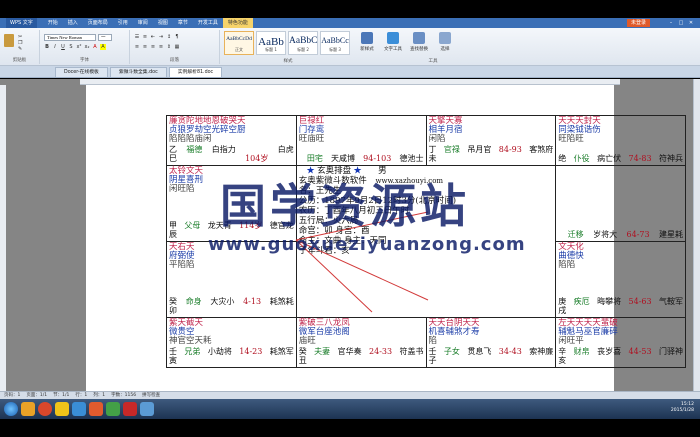  Describe the element at coordinates (345, 206) in the screenshot. I see `watermark-main: 国学资源站` at that location.